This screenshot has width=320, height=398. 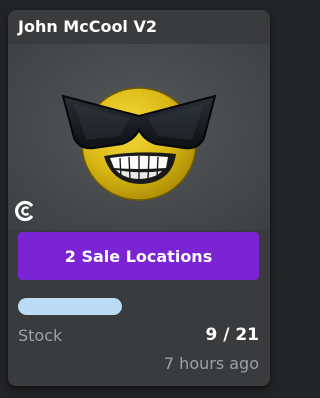 What do you see at coordinates (70, 306) in the screenshot?
I see `stock-progress-bar` at bounding box center [70, 306].